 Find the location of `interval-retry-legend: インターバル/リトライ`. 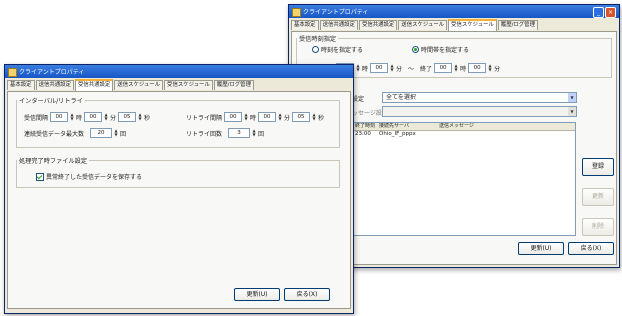

interval-retry-legend: インターバル/リトライ is located at coordinates (51, 101).